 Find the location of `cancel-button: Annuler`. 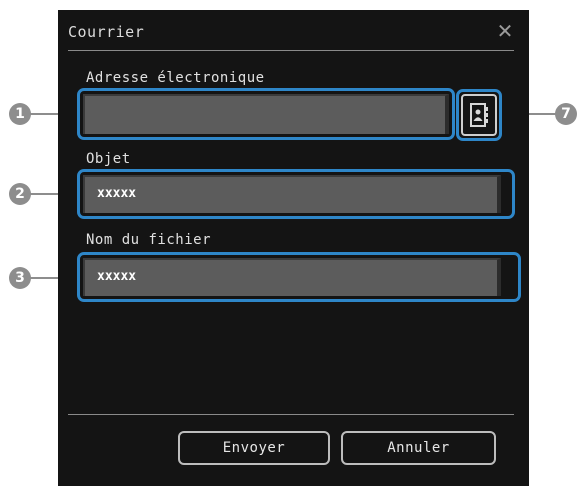

cancel-button: Annuler is located at coordinates (418, 448).